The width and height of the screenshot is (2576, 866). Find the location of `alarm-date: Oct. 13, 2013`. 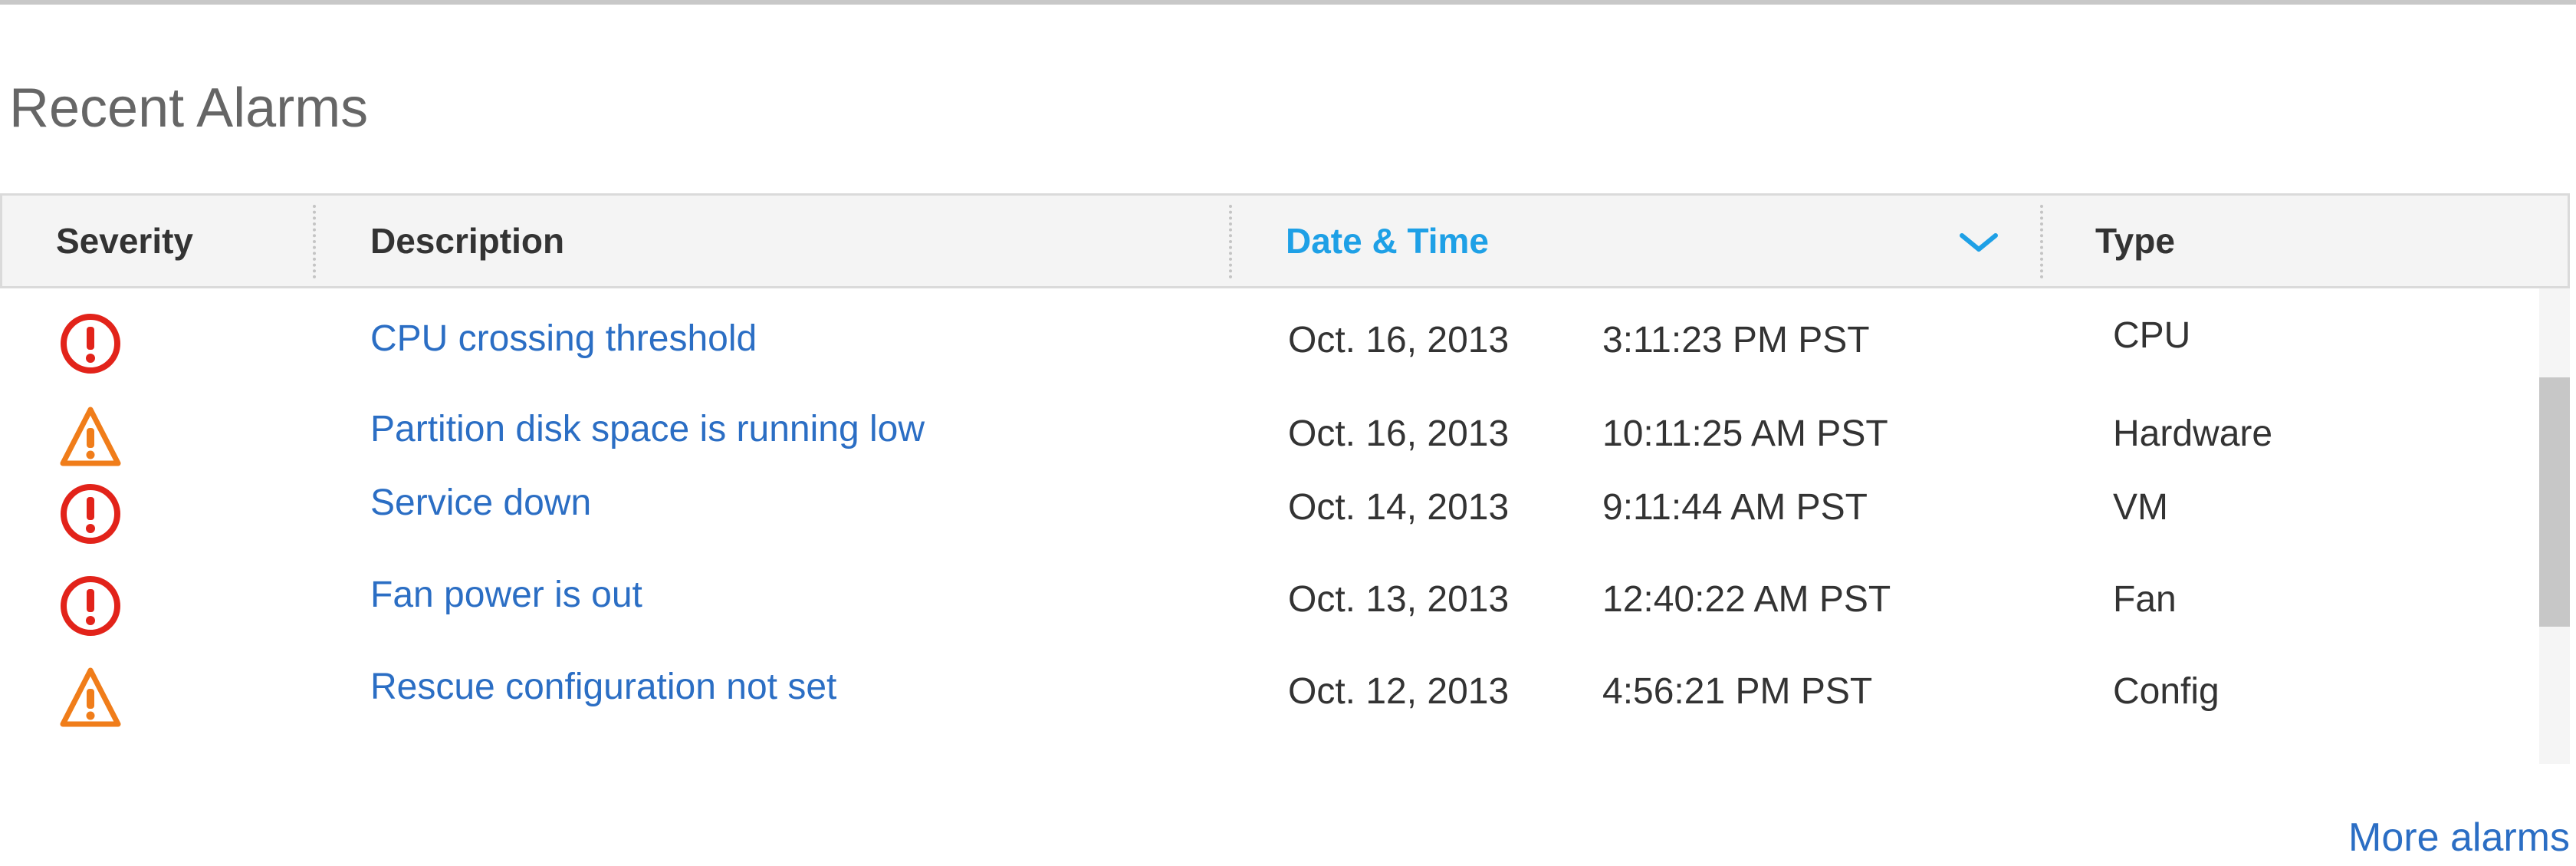

alarm-date: Oct. 13, 2013 is located at coordinates (1399, 599).